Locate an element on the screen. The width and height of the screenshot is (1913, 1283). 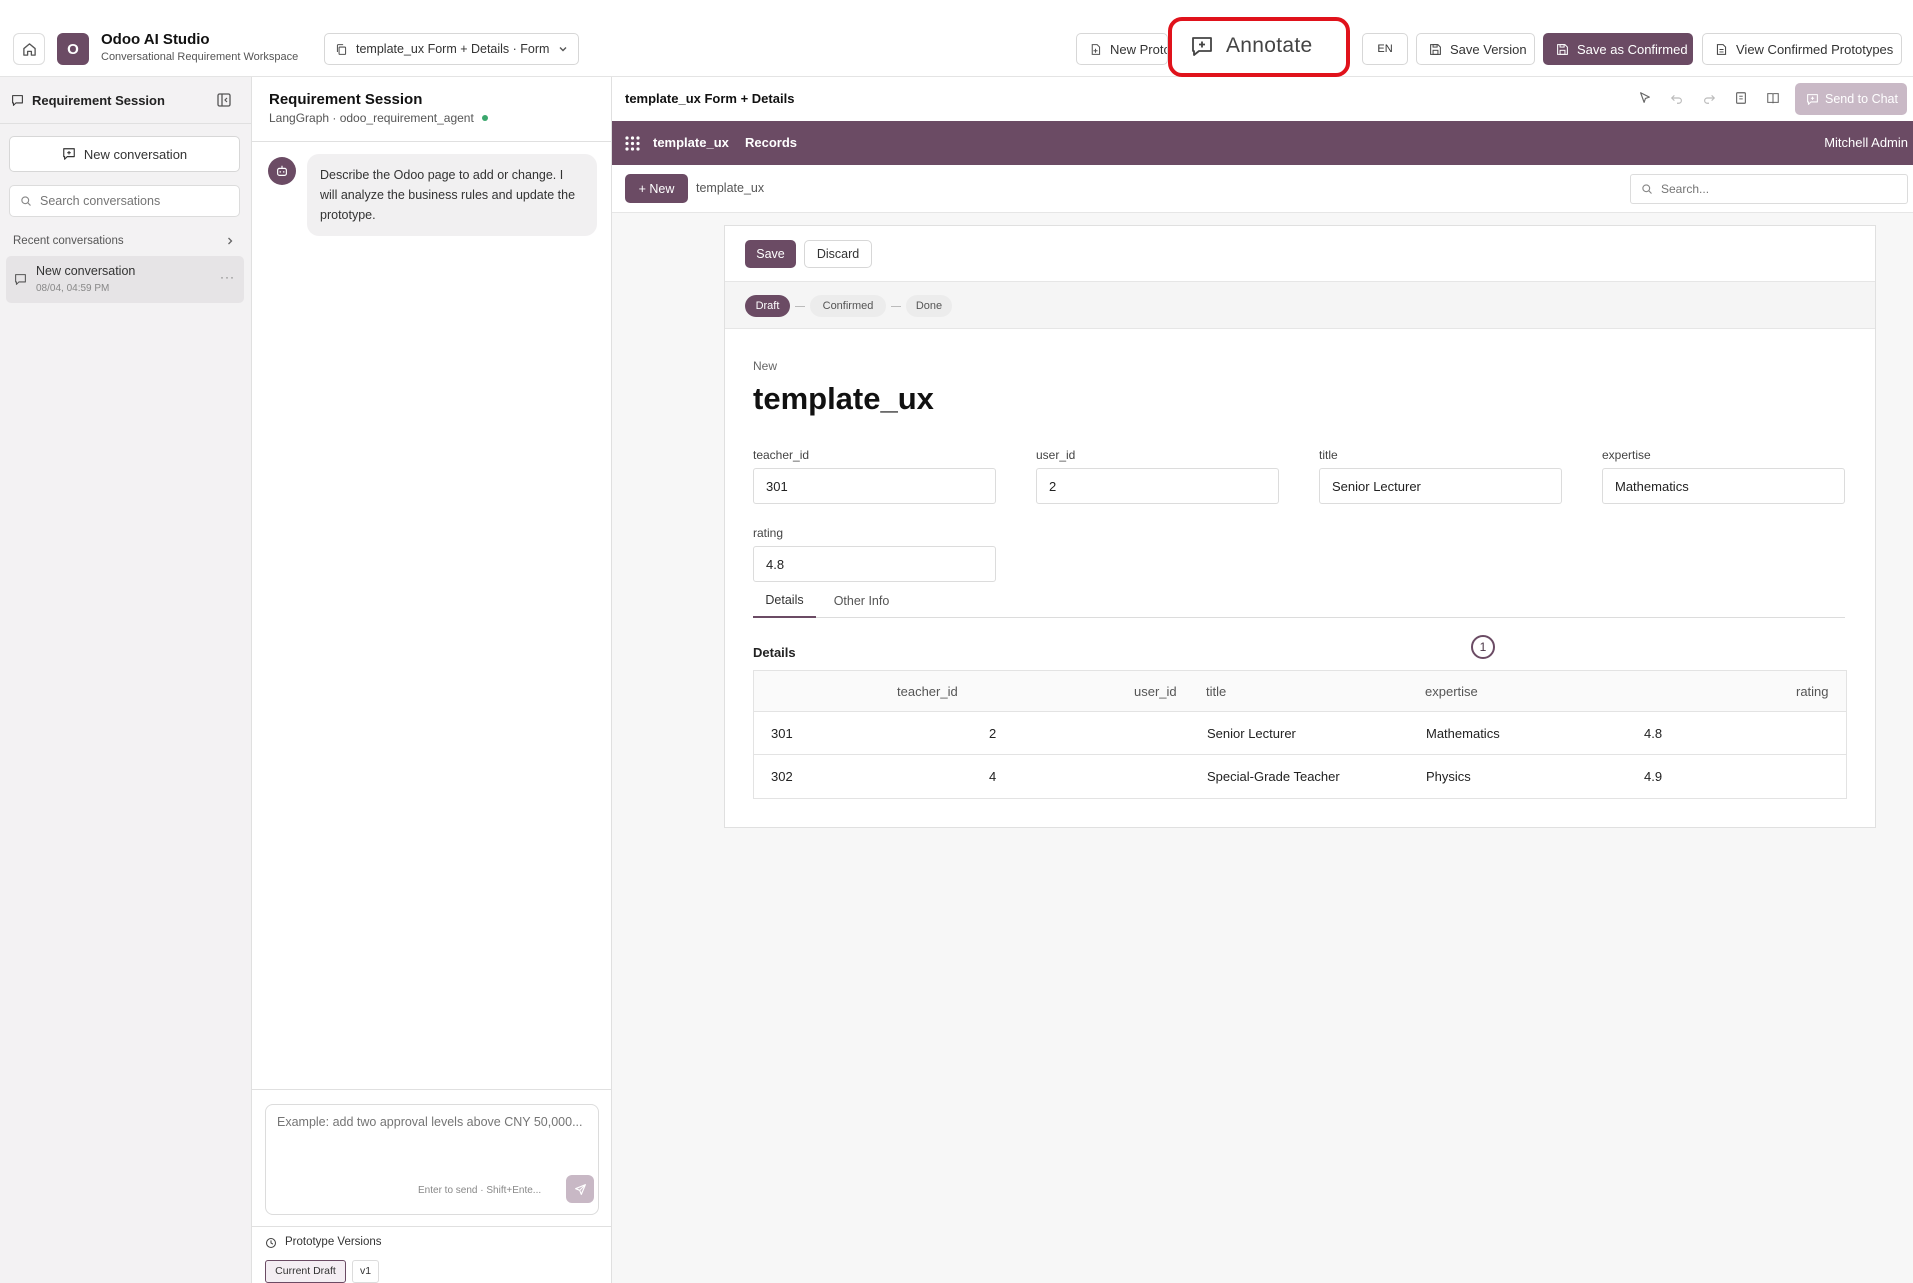
new-record-label: + New is located at coordinates (656, 188).